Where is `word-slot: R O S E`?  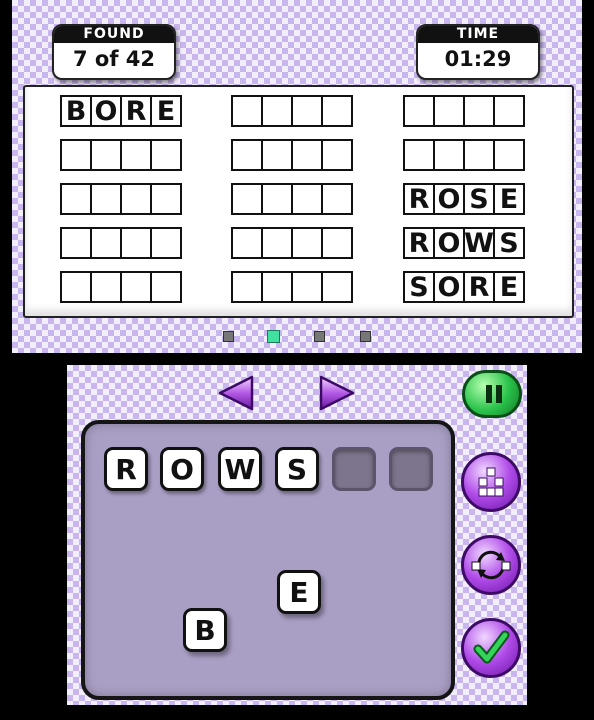
word-slot: R O S E is located at coordinates (464, 199).